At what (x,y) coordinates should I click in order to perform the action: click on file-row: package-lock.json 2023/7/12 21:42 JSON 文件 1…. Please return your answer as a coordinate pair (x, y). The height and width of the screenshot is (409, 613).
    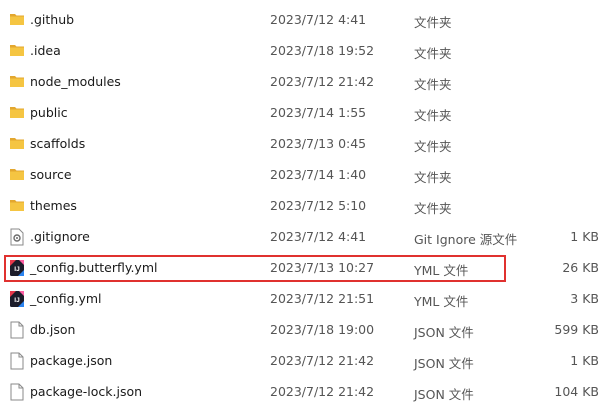
    Looking at the image, I should click on (306, 392).